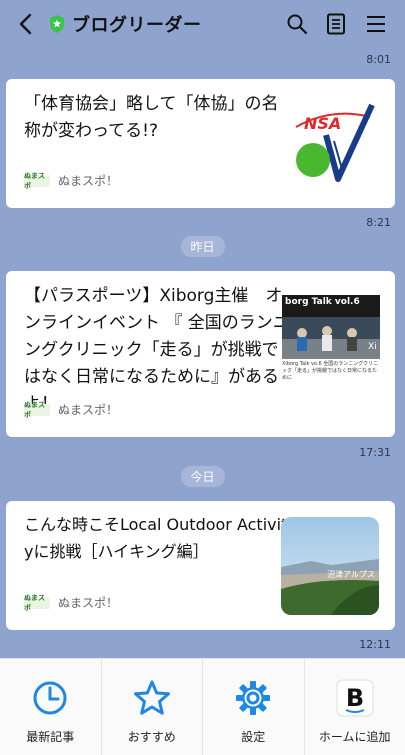 This screenshot has height=755, width=405. I want to click on back-icon, so click(25, 24).